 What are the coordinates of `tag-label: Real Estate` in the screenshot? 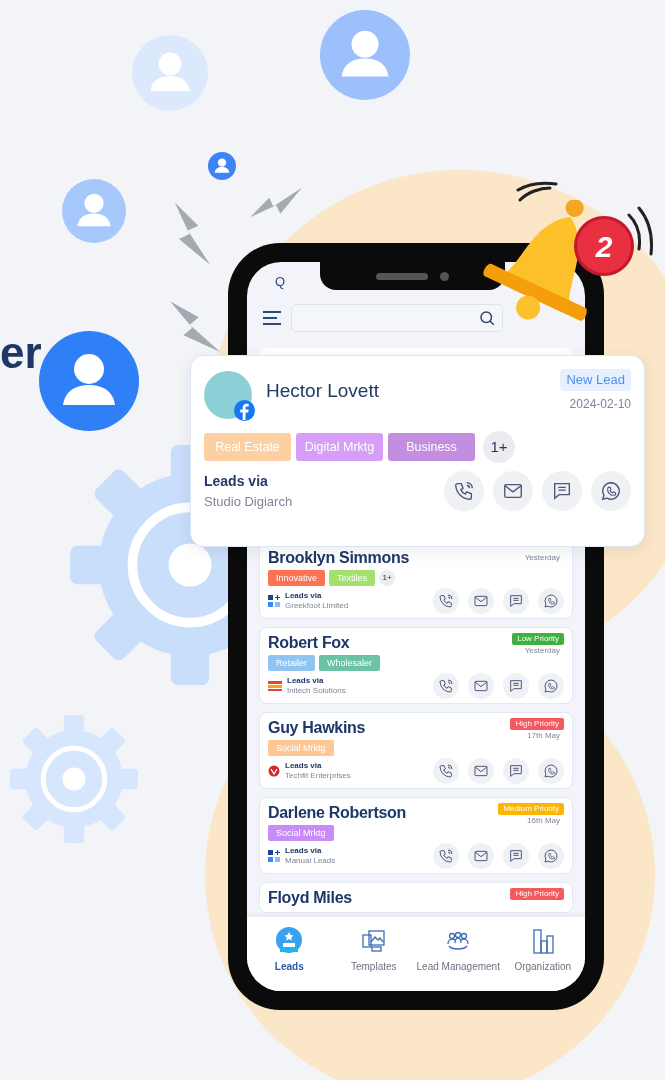 It's located at (247, 447).